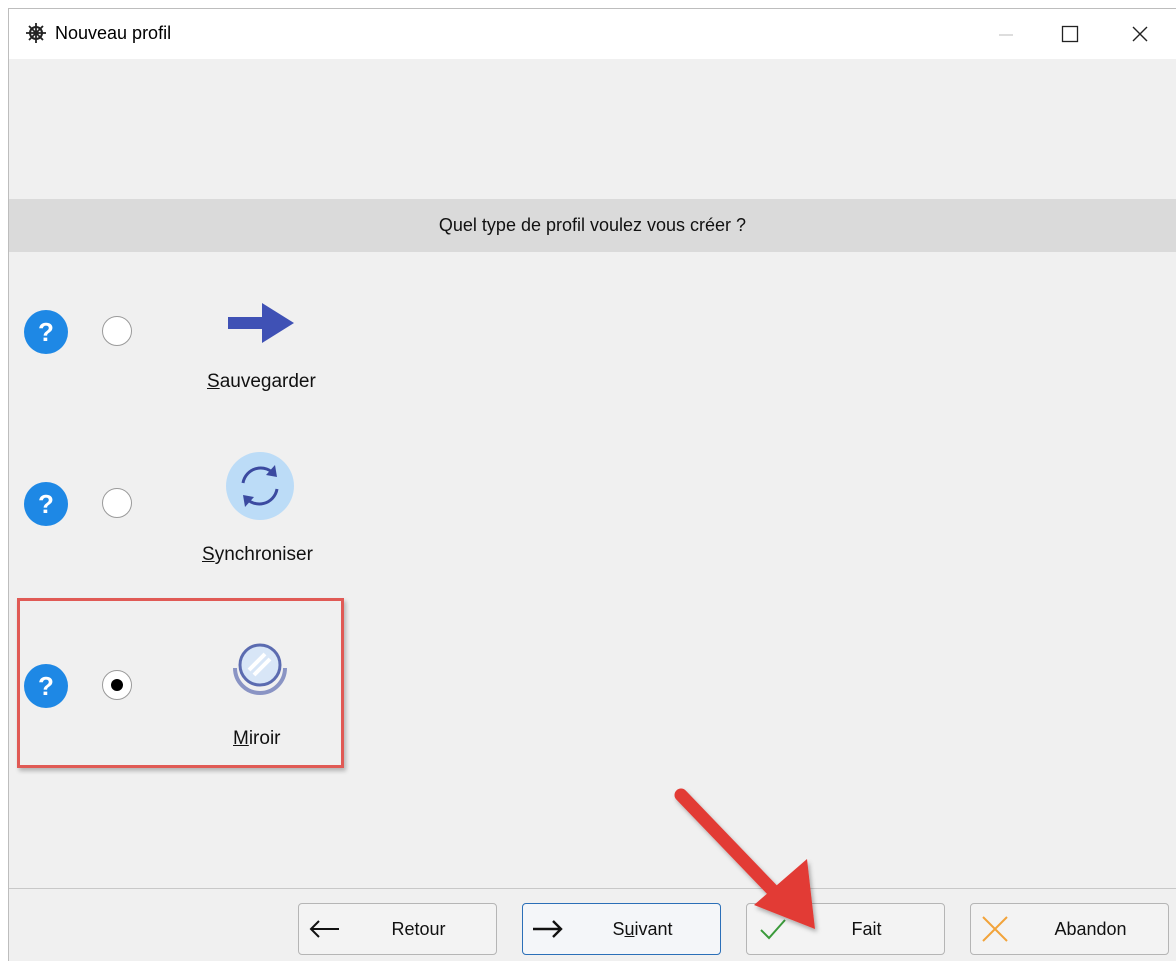 The height and width of the screenshot is (961, 1176). What do you see at coordinates (1090, 928) in the screenshot?
I see `cancel-button-label: Abandon` at bounding box center [1090, 928].